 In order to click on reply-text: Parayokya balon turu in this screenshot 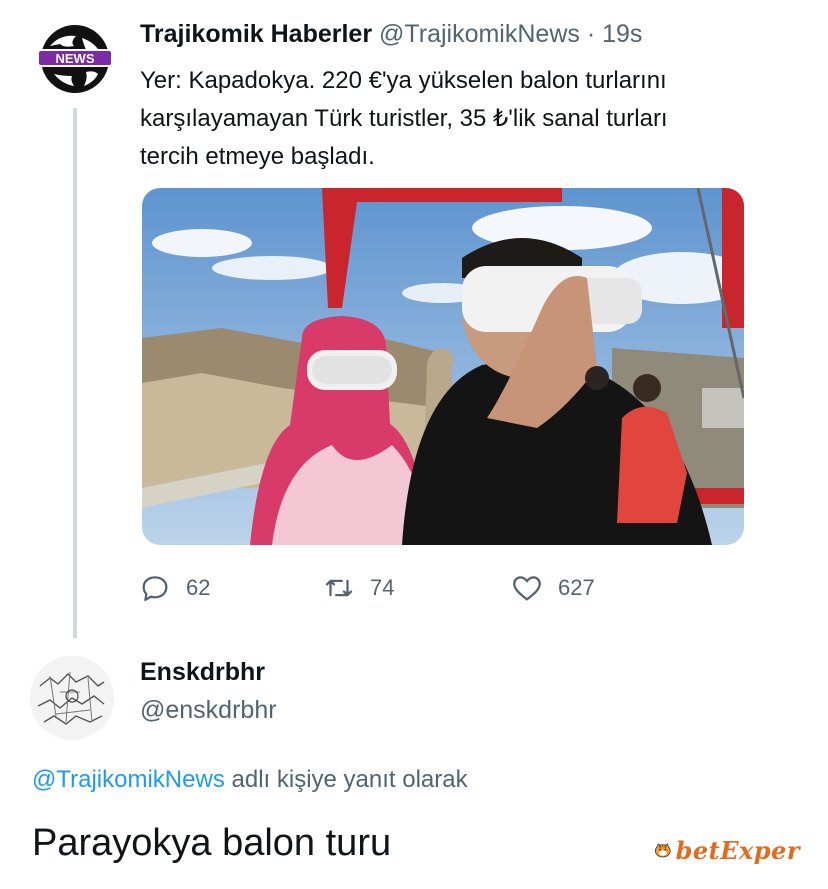, I will do `click(212, 843)`.